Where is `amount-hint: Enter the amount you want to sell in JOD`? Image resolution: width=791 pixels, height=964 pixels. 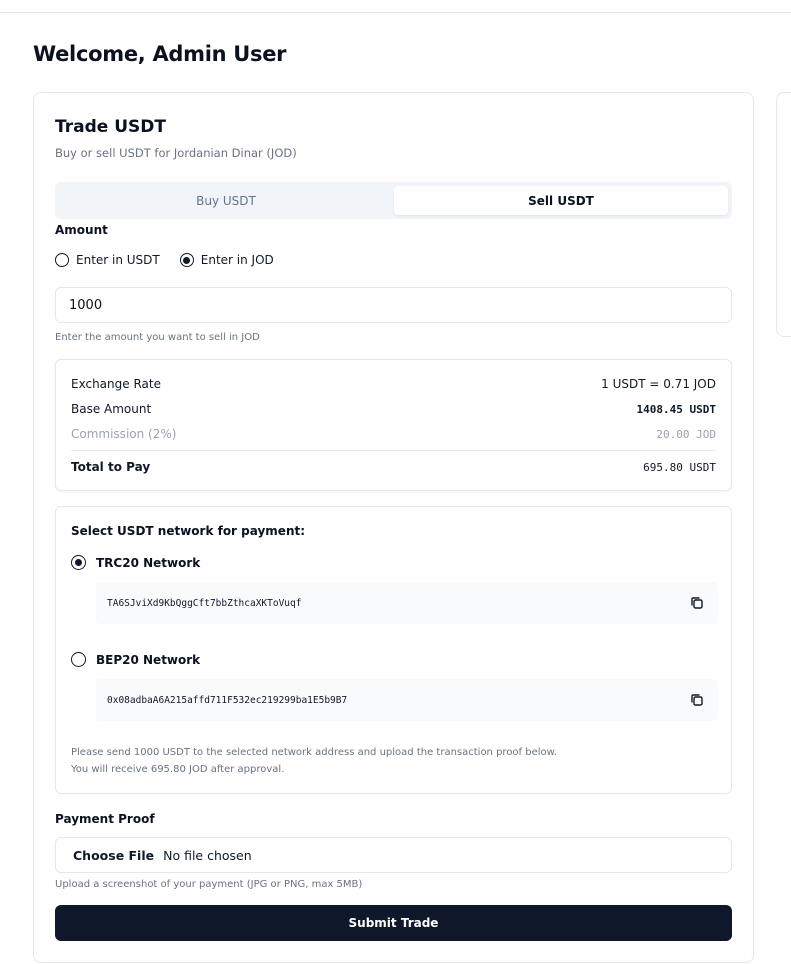 amount-hint: Enter the amount you want to sell in JOD is located at coordinates (157, 337).